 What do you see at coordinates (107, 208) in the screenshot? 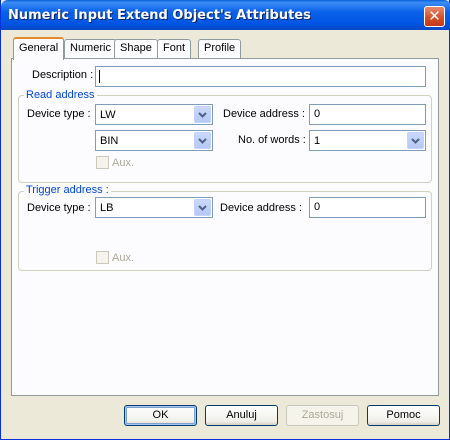
I see `trigger-device-type-value: LB` at bounding box center [107, 208].